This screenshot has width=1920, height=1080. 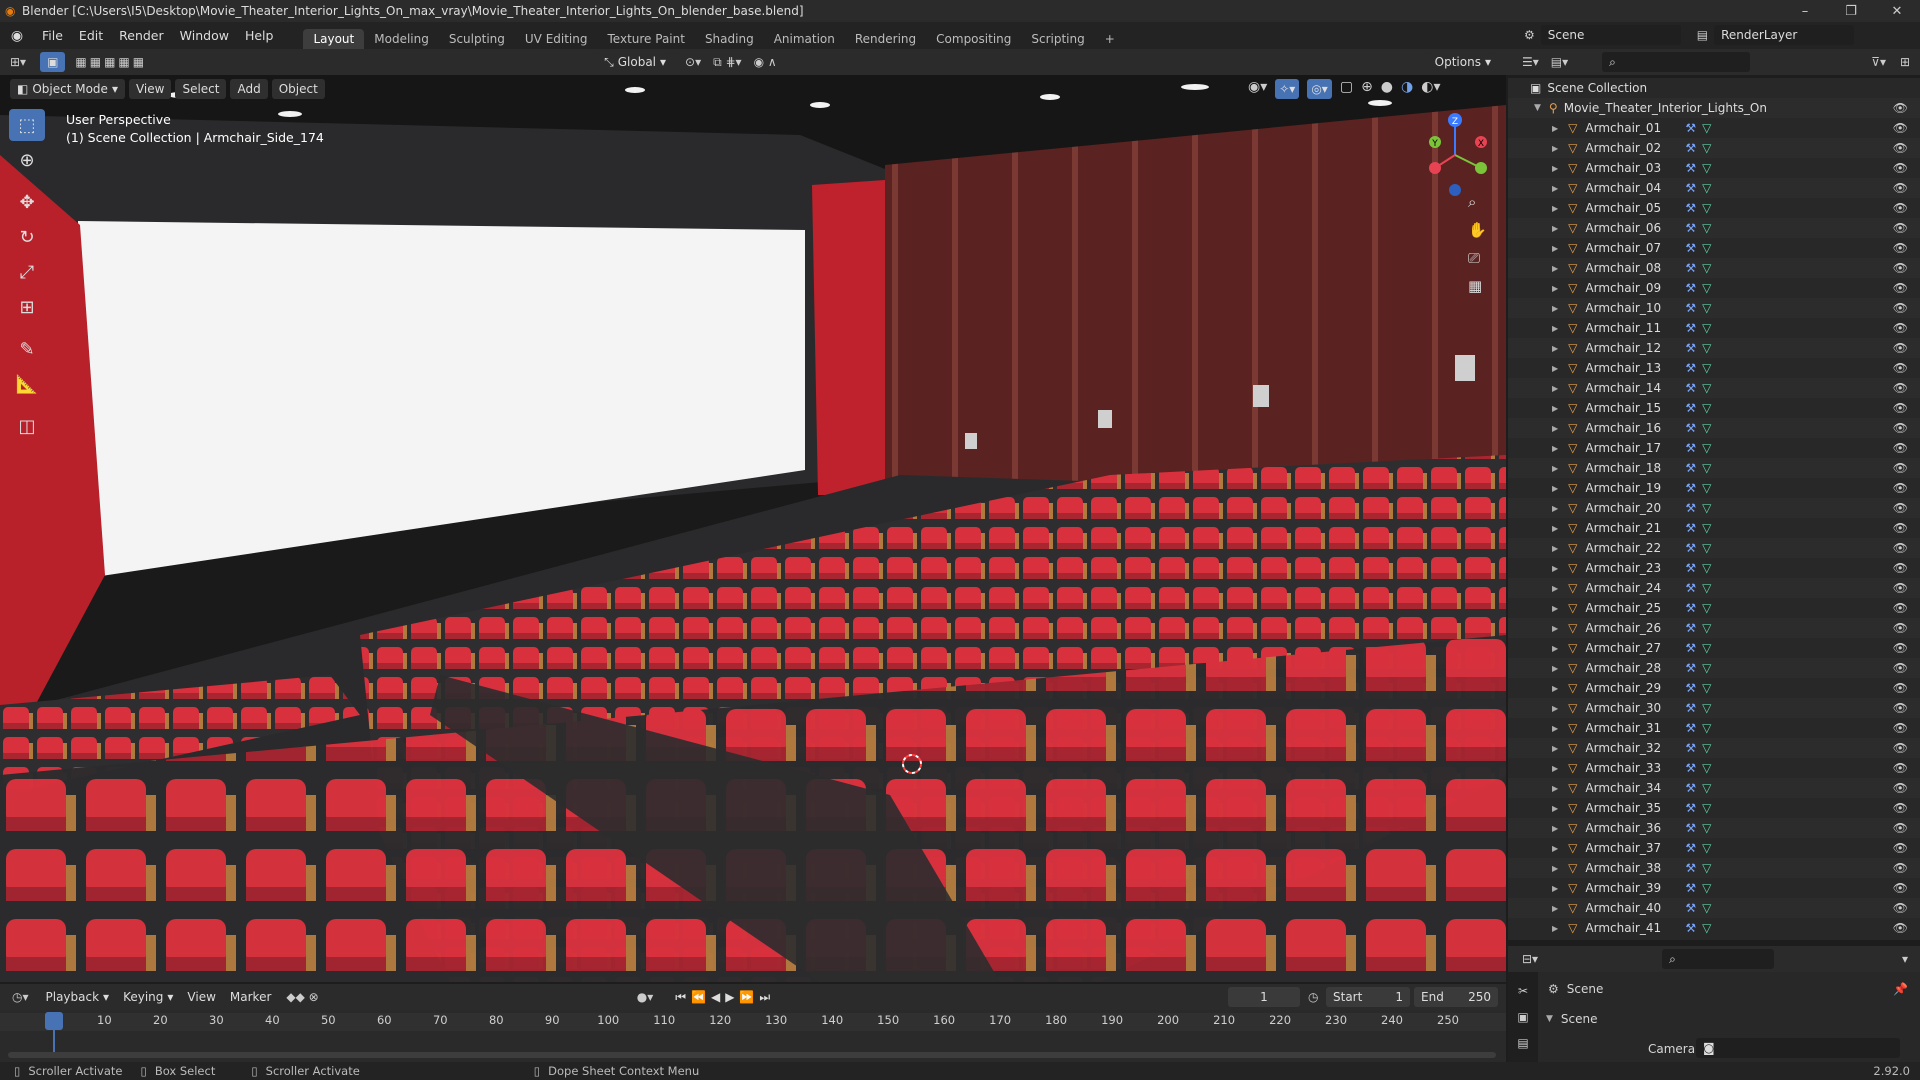 What do you see at coordinates (1529, 35) in the screenshot?
I see `scene-icon: ⚙` at bounding box center [1529, 35].